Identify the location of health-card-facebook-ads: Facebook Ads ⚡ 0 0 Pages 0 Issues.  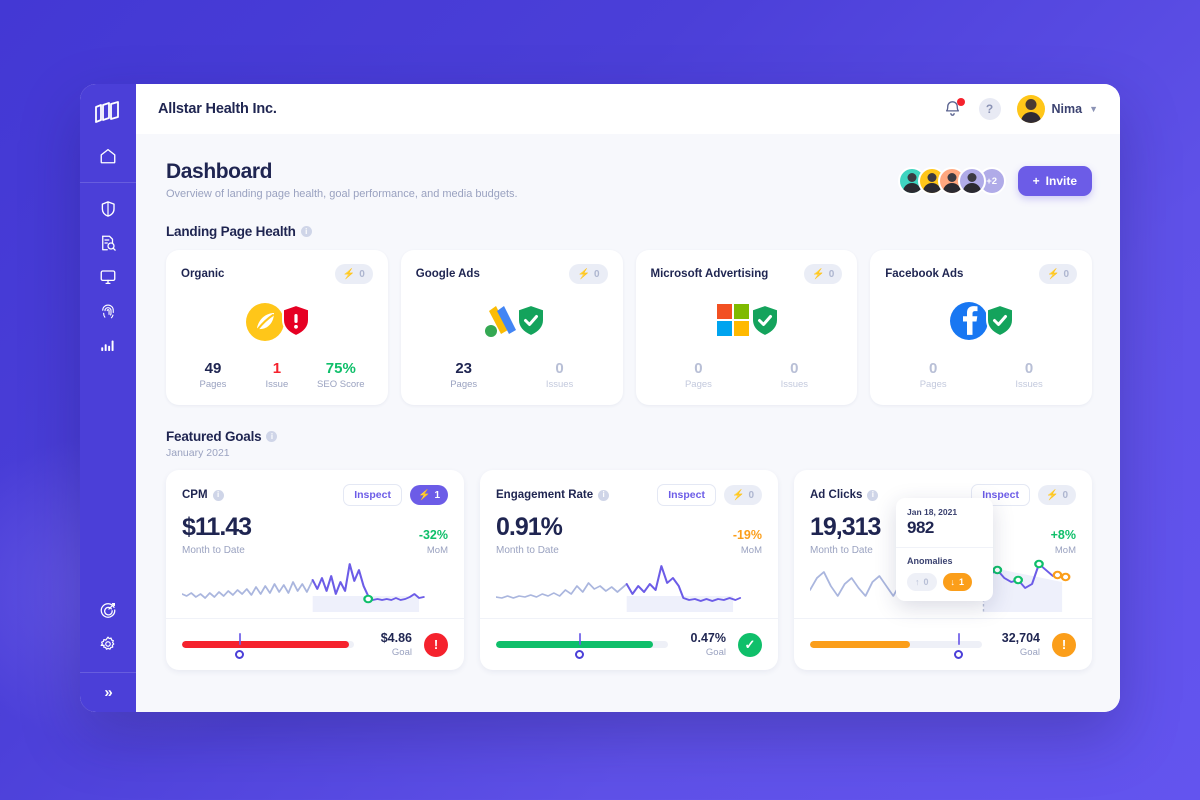
(981, 327).